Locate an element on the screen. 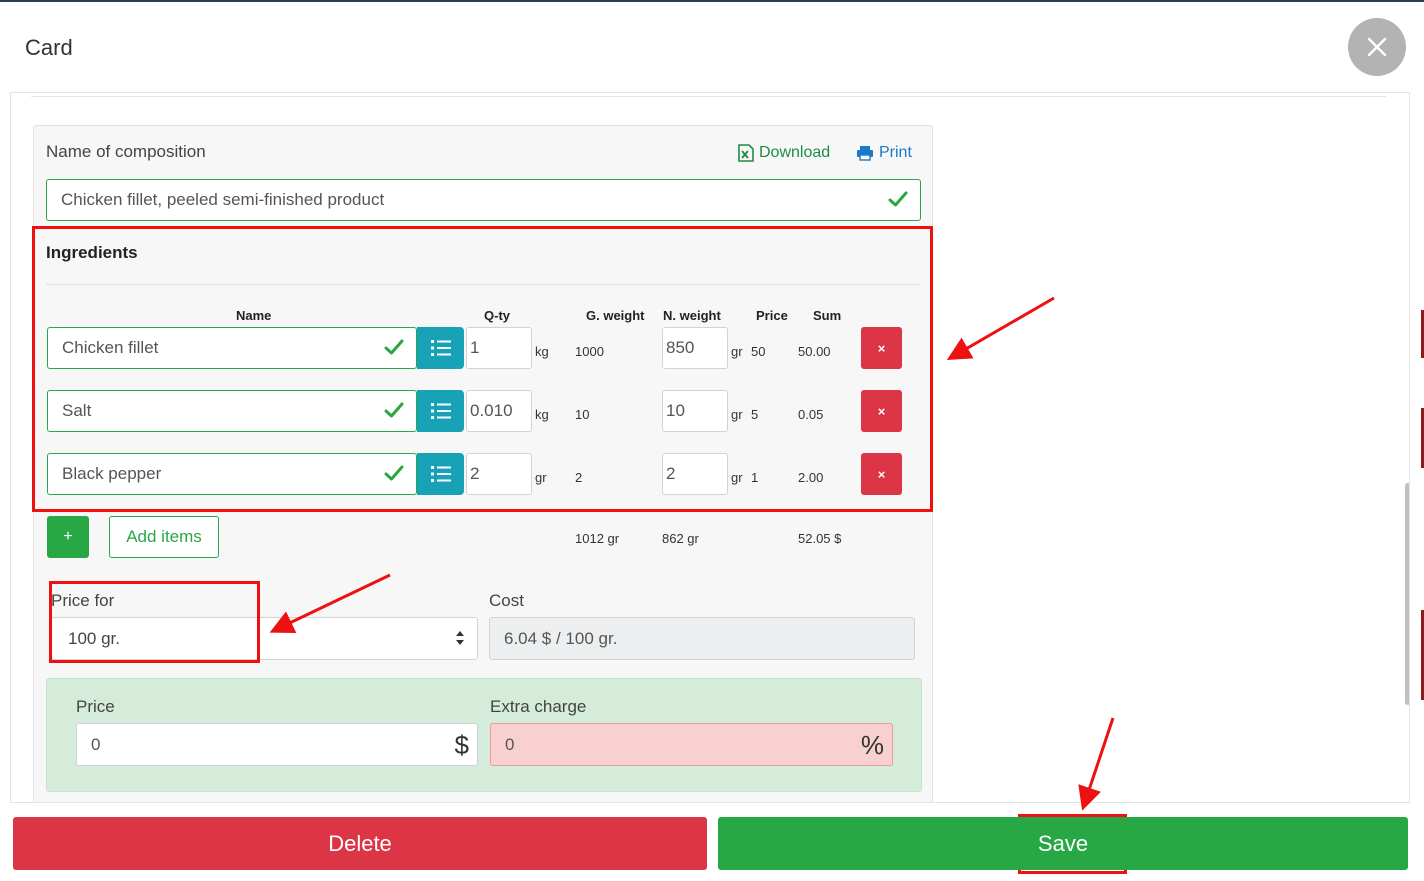 Image resolution: width=1424 pixels, height=881 pixels. arrow-to-price-for is located at coordinates (330, 603).